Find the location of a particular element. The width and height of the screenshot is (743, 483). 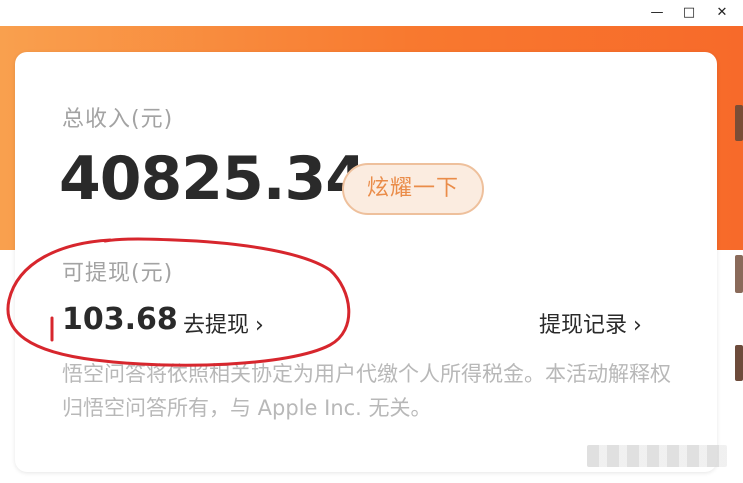

withdrawable-amount: 103.68 is located at coordinates (120, 319).